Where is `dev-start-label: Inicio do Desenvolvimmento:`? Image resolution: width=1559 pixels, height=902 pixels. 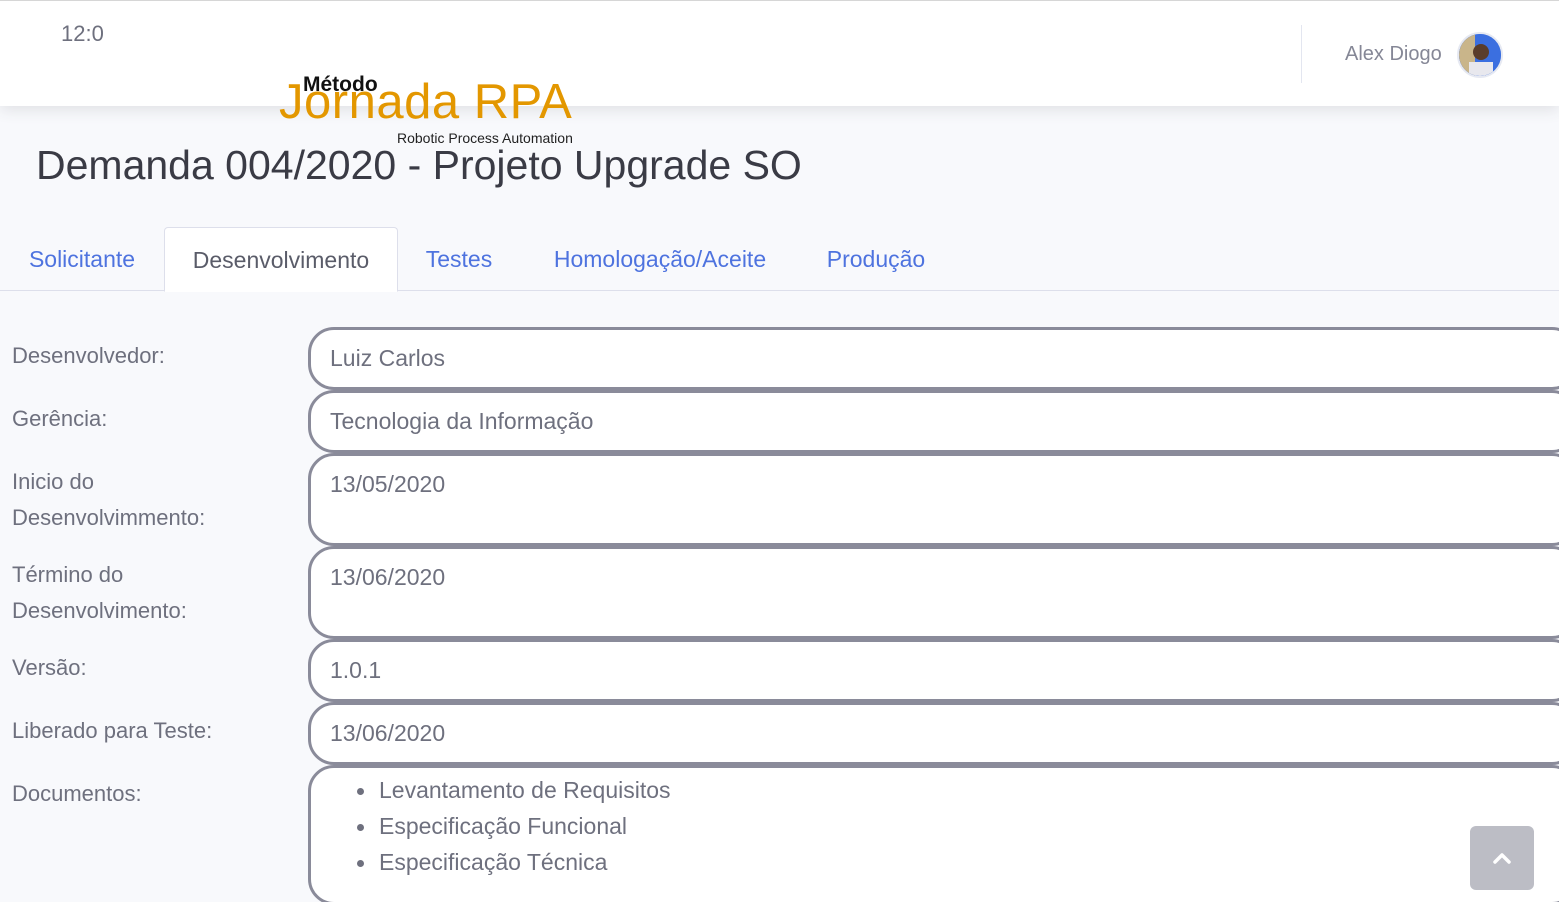 dev-start-label: Inicio do Desenvolvimmento: is located at coordinates (108, 500).